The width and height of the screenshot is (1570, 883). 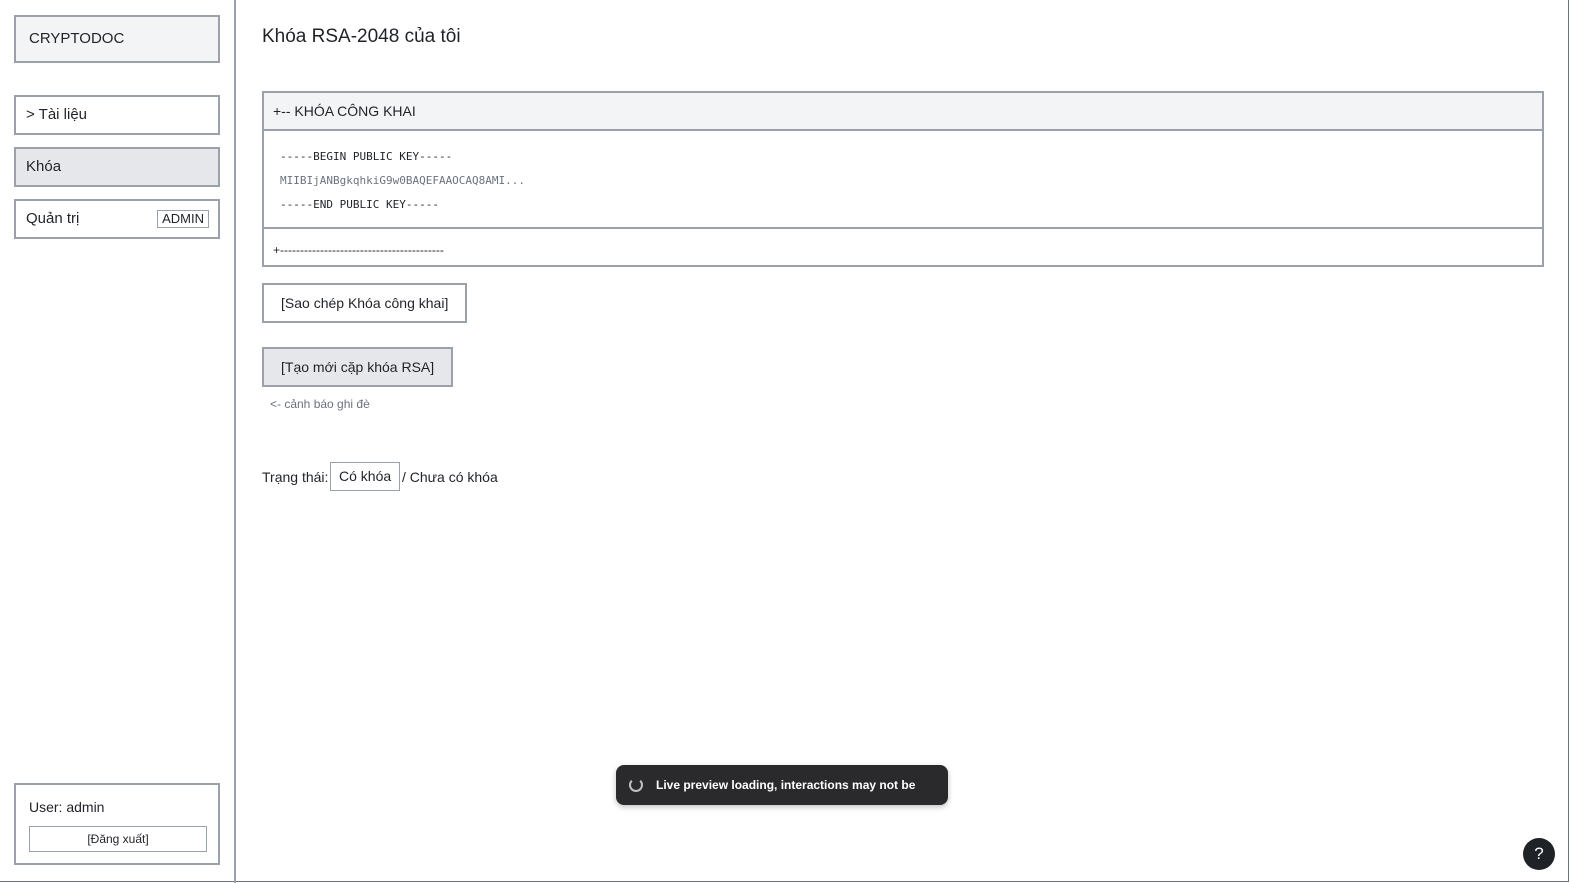 What do you see at coordinates (903, 112) in the screenshot?
I see `public-key-header: +-- KHÓA CÔNG KHAI` at bounding box center [903, 112].